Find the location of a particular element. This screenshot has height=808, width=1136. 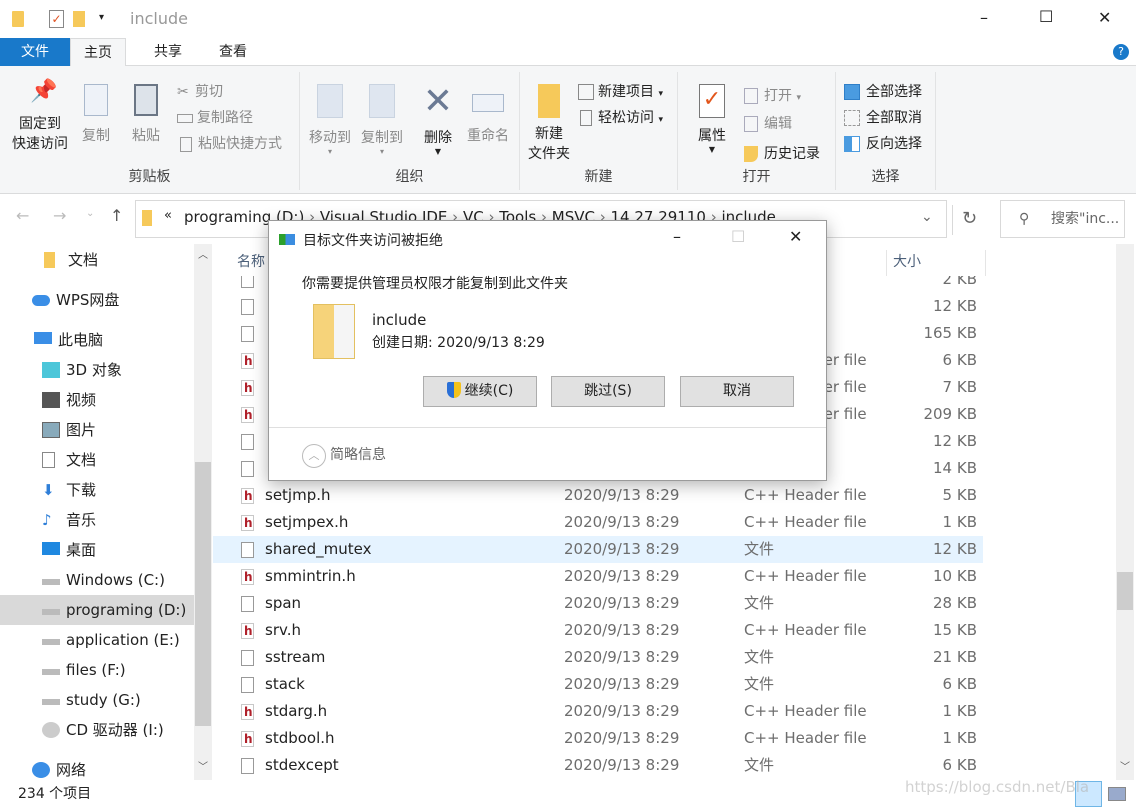

select-none-button: 全部取消 is located at coordinates (883, 118).